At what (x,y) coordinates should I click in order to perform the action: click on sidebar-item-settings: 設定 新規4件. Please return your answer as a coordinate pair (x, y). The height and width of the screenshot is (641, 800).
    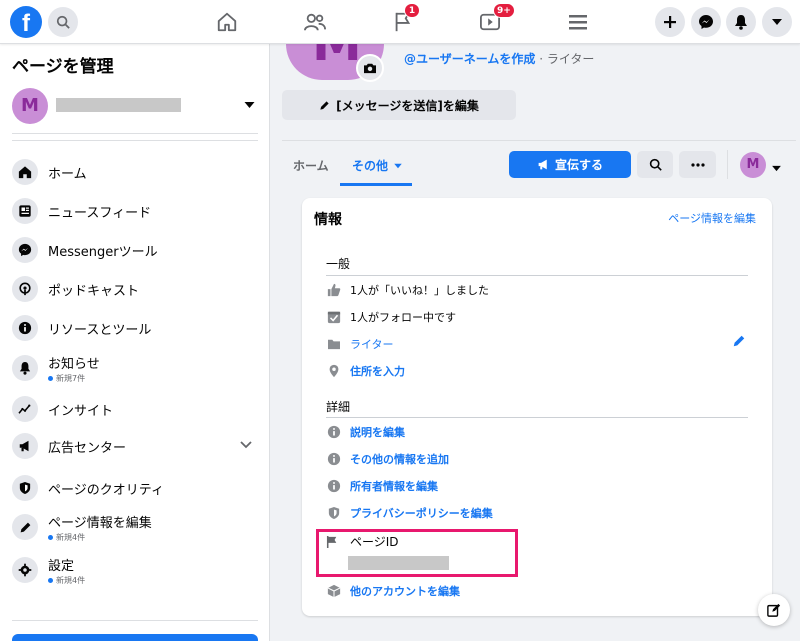
    Looking at the image, I should click on (137, 570).